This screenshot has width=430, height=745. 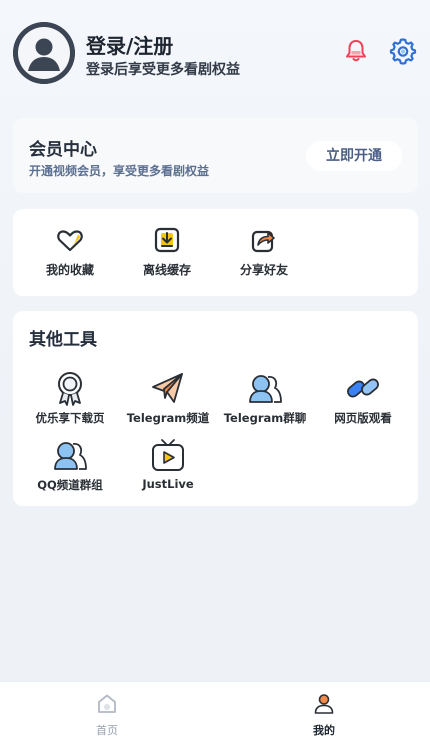 I want to click on tool-label-web-version: 网页版观看, so click(x=363, y=418).